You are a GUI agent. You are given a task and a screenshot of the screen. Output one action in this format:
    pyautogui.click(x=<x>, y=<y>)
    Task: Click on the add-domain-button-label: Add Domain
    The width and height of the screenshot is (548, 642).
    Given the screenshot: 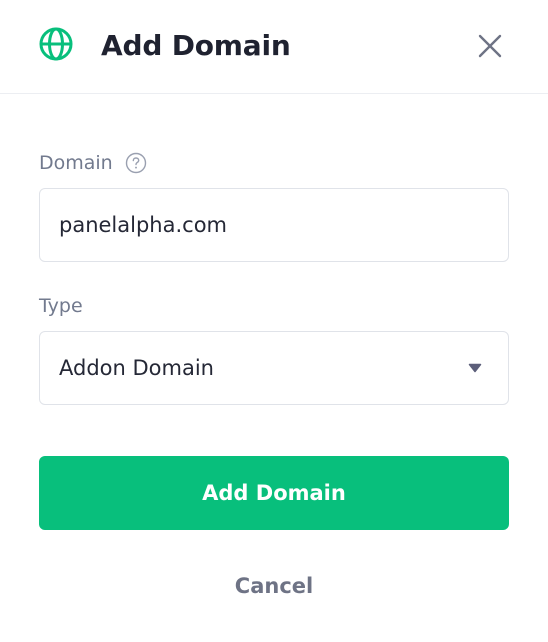 What is the action you would take?
    pyautogui.click(x=274, y=493)
    